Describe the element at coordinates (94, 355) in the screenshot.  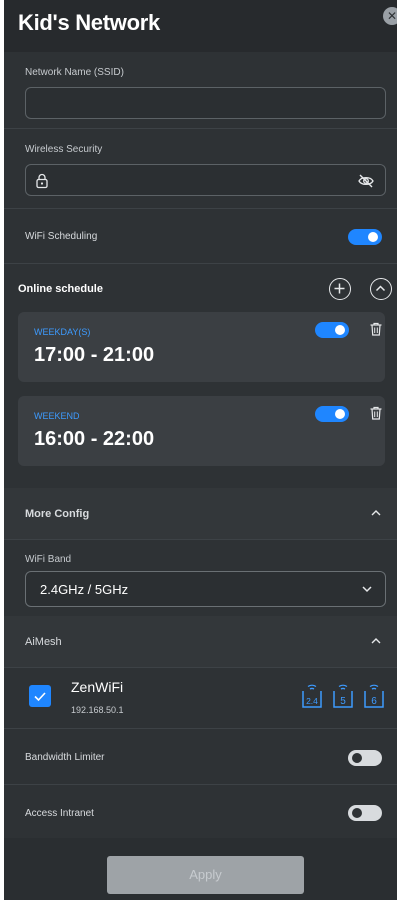
I see `schedule-time: 17:00 - 21:00` at that location.